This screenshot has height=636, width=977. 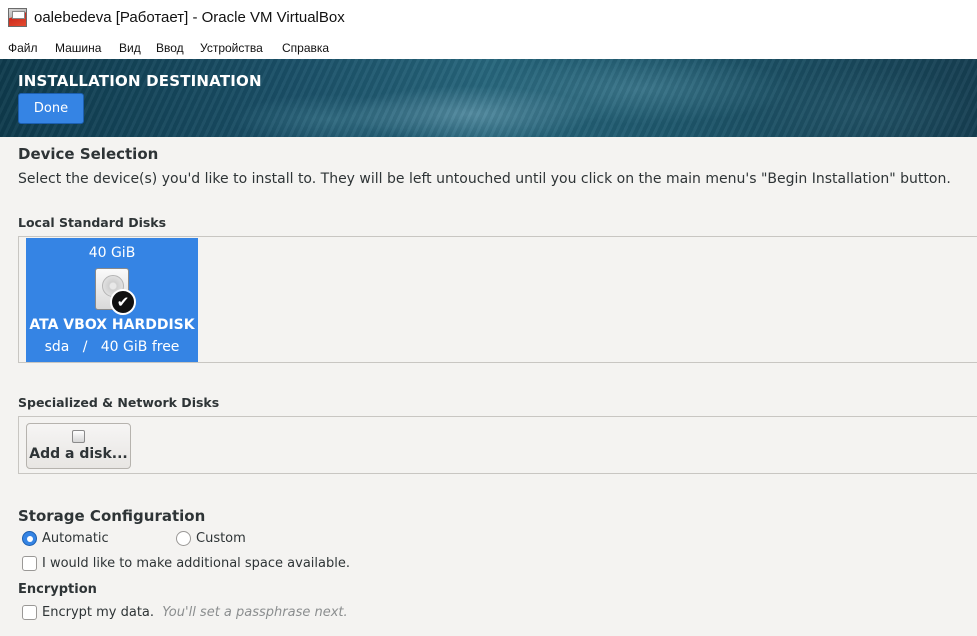 What do you see at coordinates (140, 81) in the screenshot?
I see `page-title: INSTALLATION DESTINATION` at bounding box center [140, 81].